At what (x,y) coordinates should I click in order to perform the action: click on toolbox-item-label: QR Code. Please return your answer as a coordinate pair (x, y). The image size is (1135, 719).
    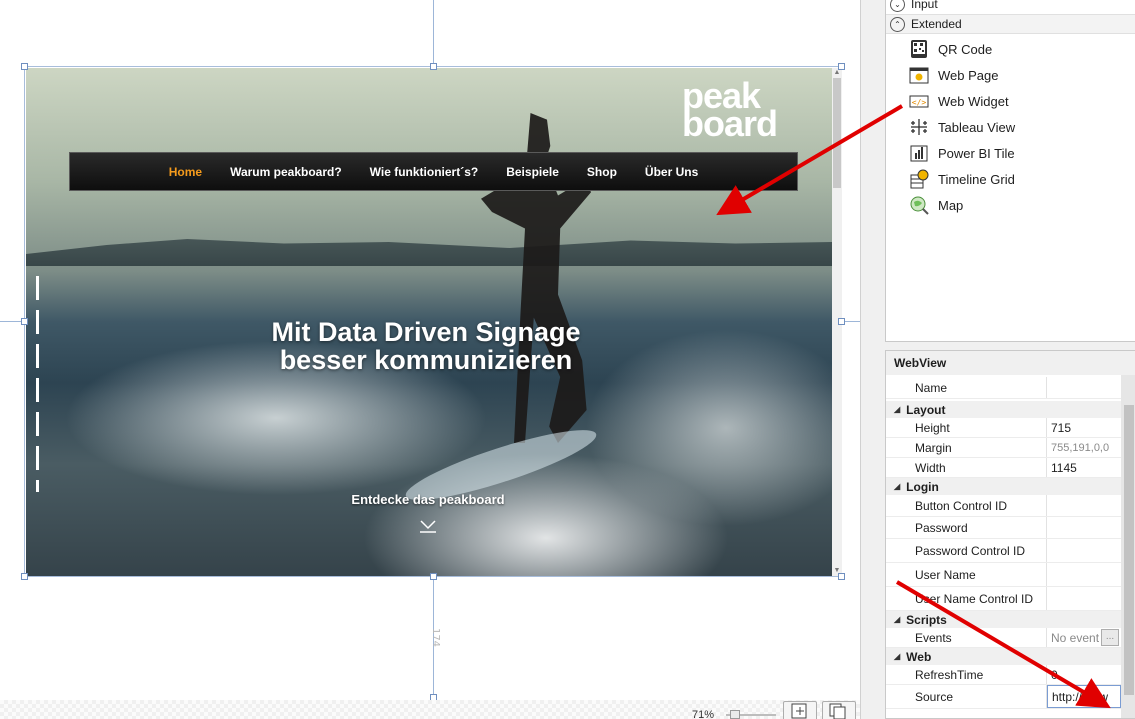
    Looking at the image, I should click on (965, 49).